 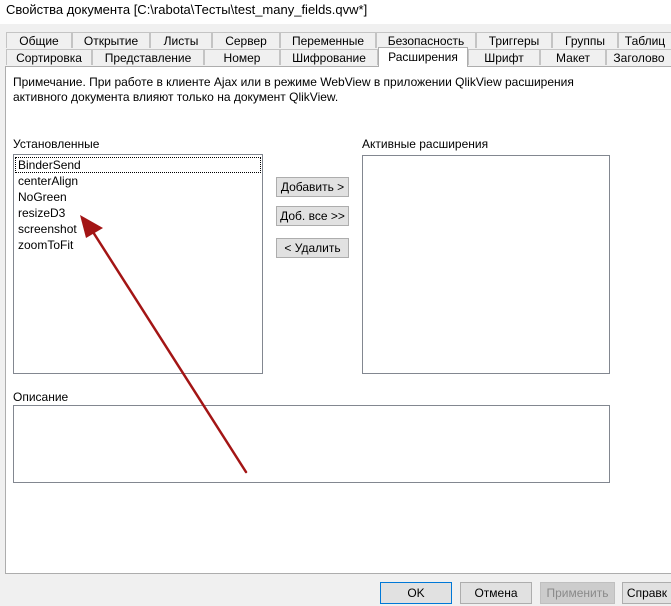 I want to click on tab-extensions: Расширения, so click(x=423, y=57).